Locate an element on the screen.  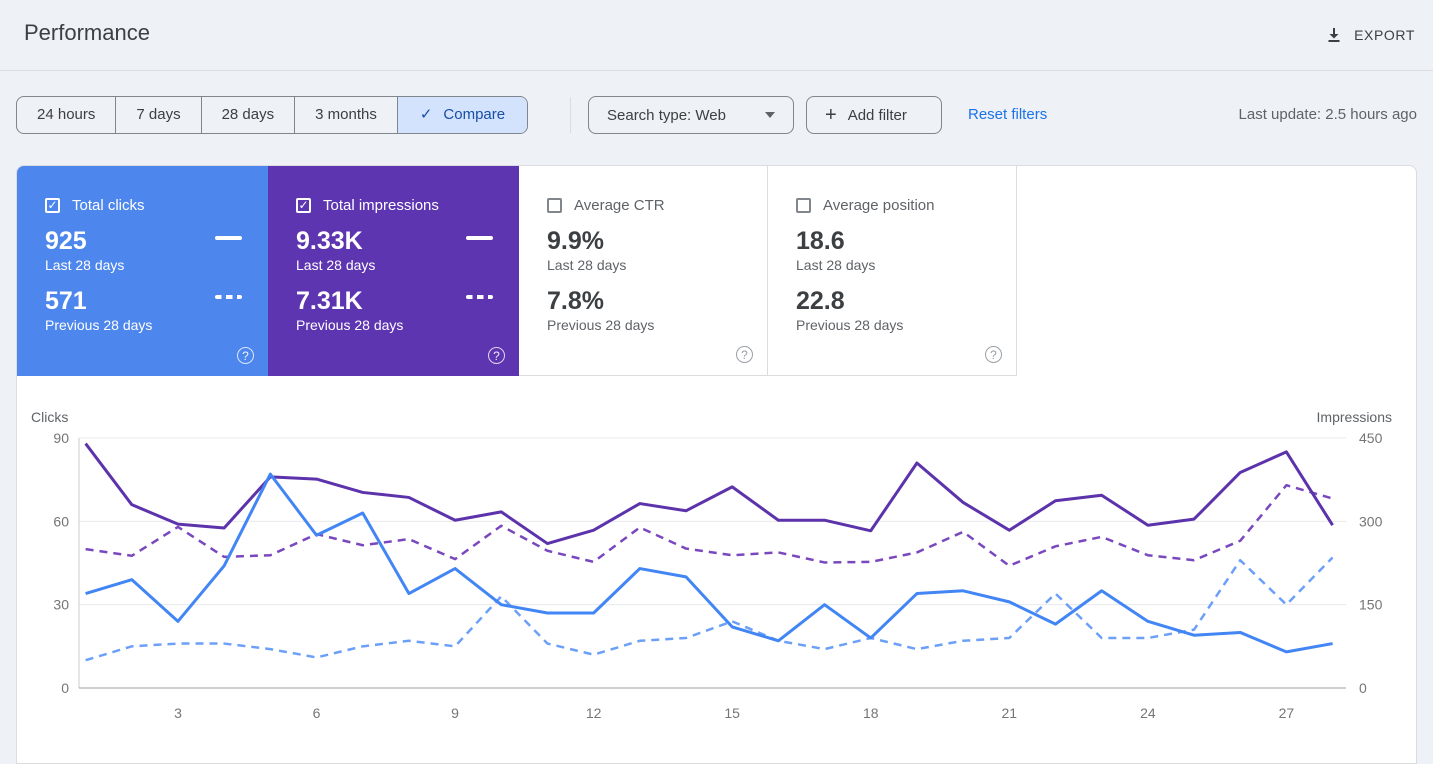
export-button: EXPORT is located at coordinates (1370, 35).